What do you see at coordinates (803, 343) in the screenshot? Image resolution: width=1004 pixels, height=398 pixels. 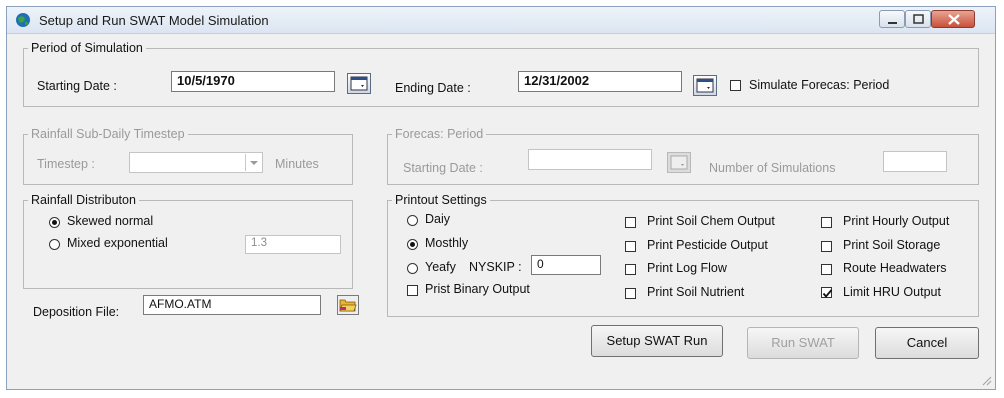 I see `run-swat-button: Run SWAT` at bounding box center [803, 343].